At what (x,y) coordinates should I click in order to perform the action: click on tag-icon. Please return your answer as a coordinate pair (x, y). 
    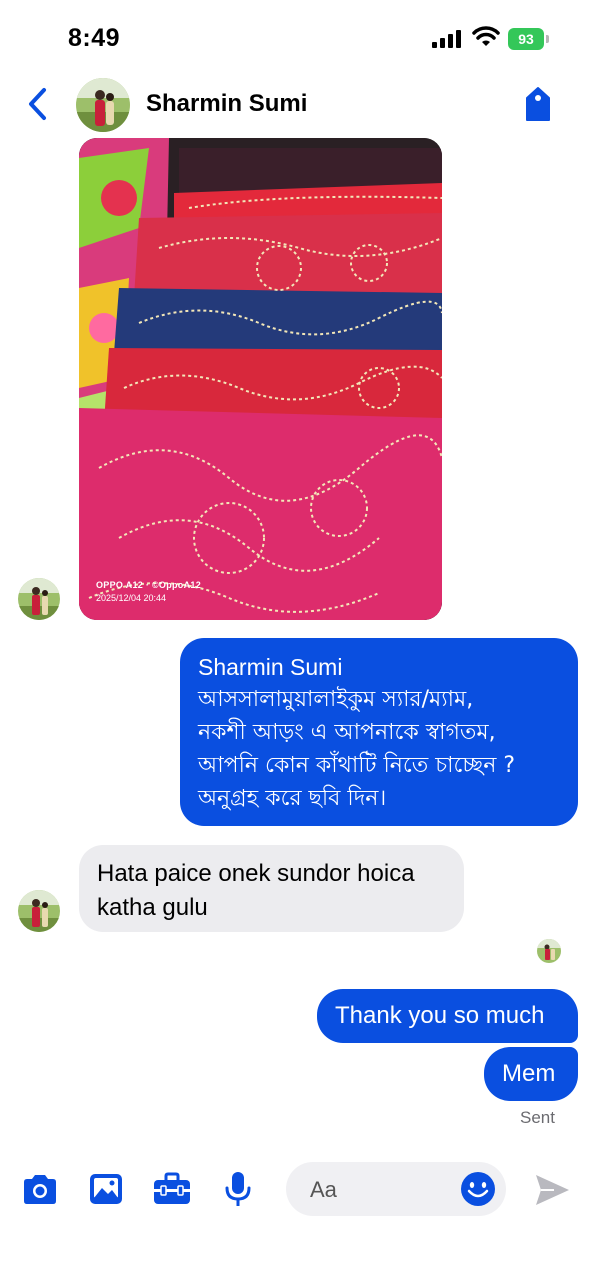
    Looking at the image, I should click on (538, 104).